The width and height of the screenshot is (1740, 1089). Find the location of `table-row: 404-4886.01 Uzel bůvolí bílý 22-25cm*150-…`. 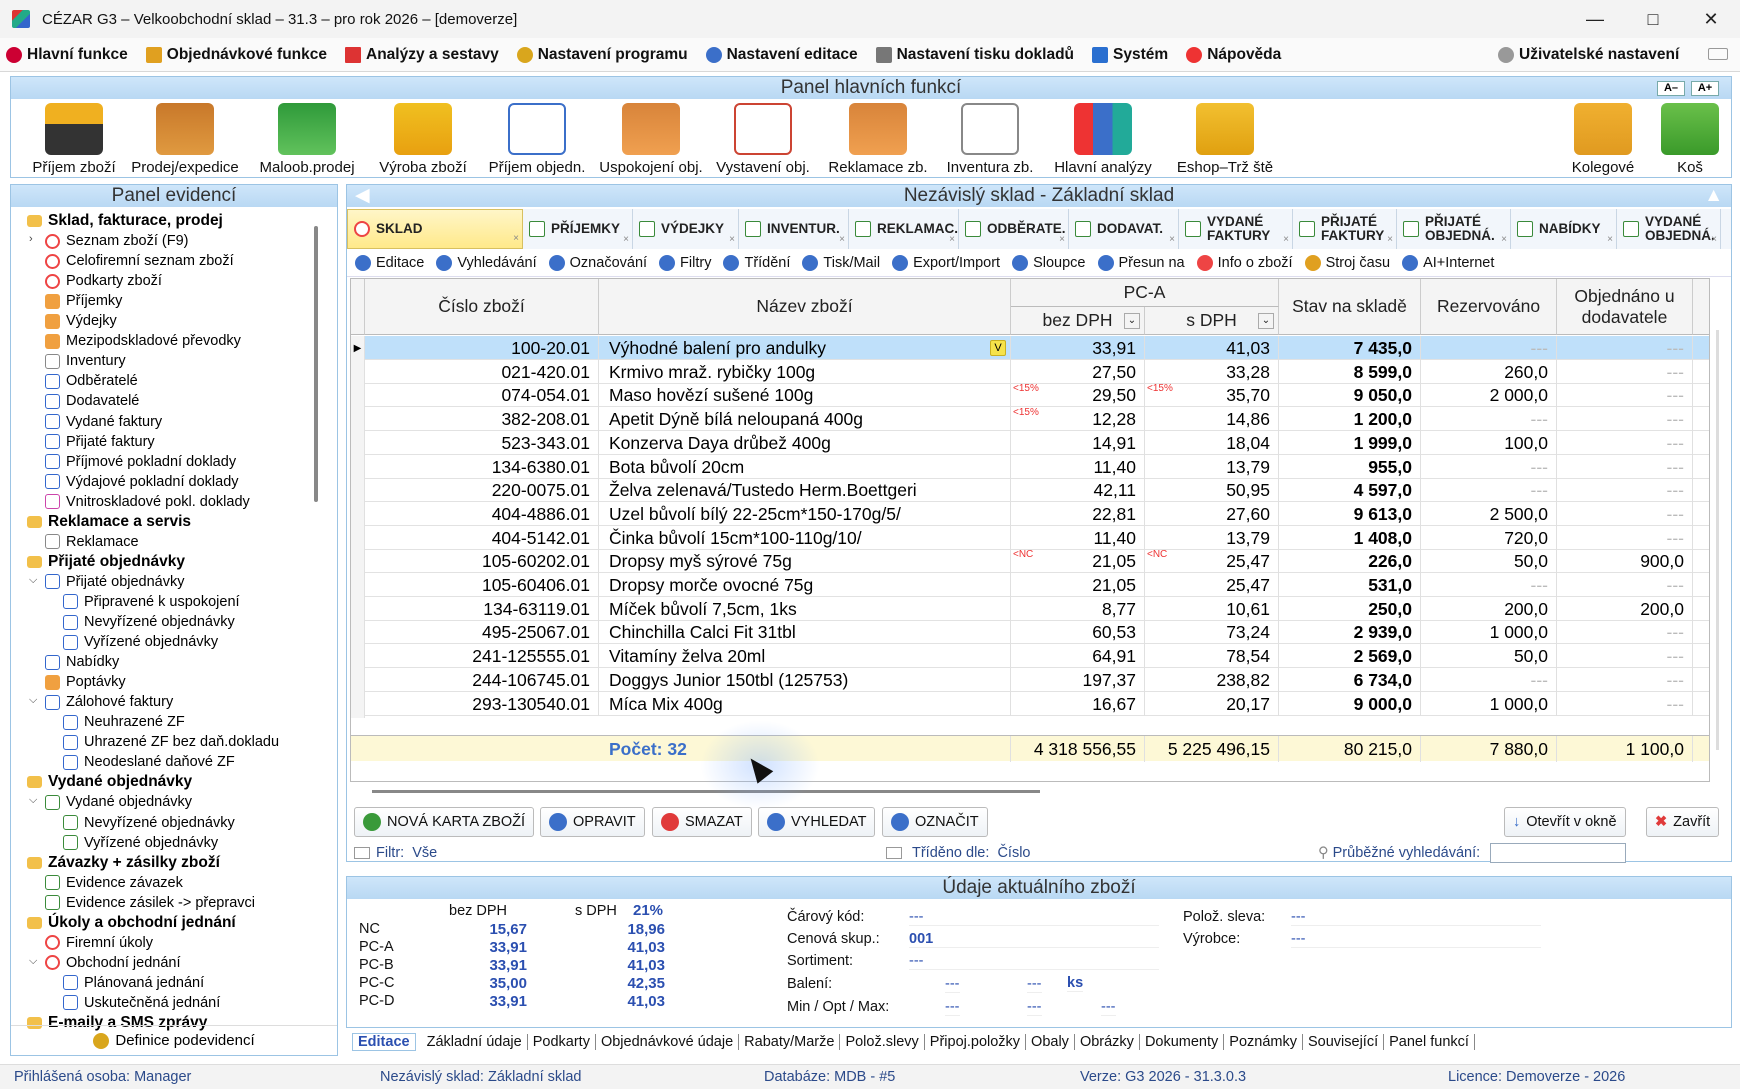

table-row: 404-4886.01 Uzel bůvolí bílý 22-25cm*150-… is located at coordinates (1030, 514).